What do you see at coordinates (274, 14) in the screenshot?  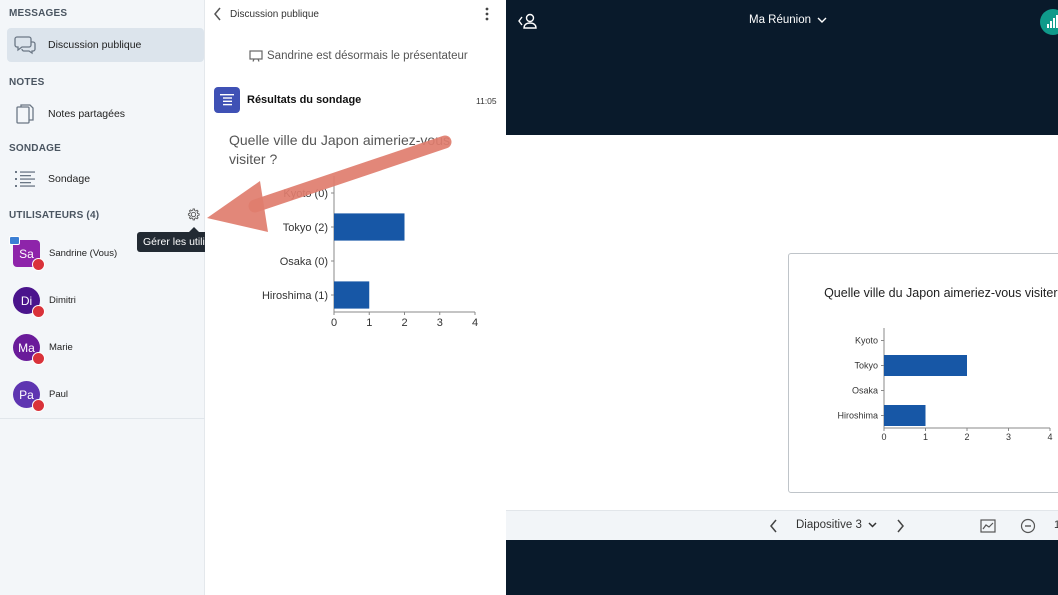 I see `chat-title: Discussion publique` at bounding box center [274, 14].